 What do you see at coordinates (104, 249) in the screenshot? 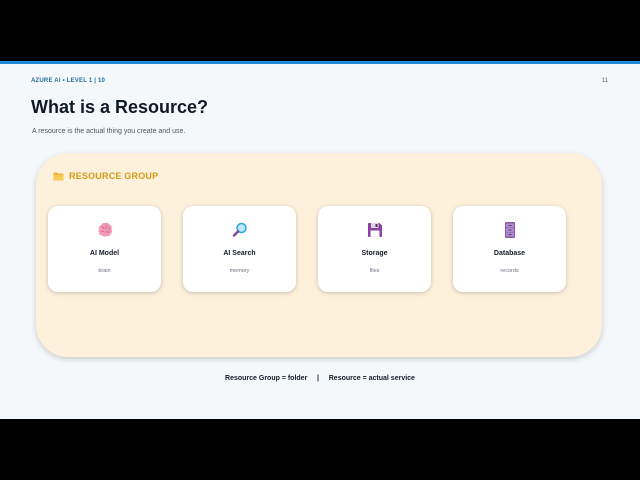
I see `resource-card-ai-model: AI Model brain` at bounding box center [104, 249].